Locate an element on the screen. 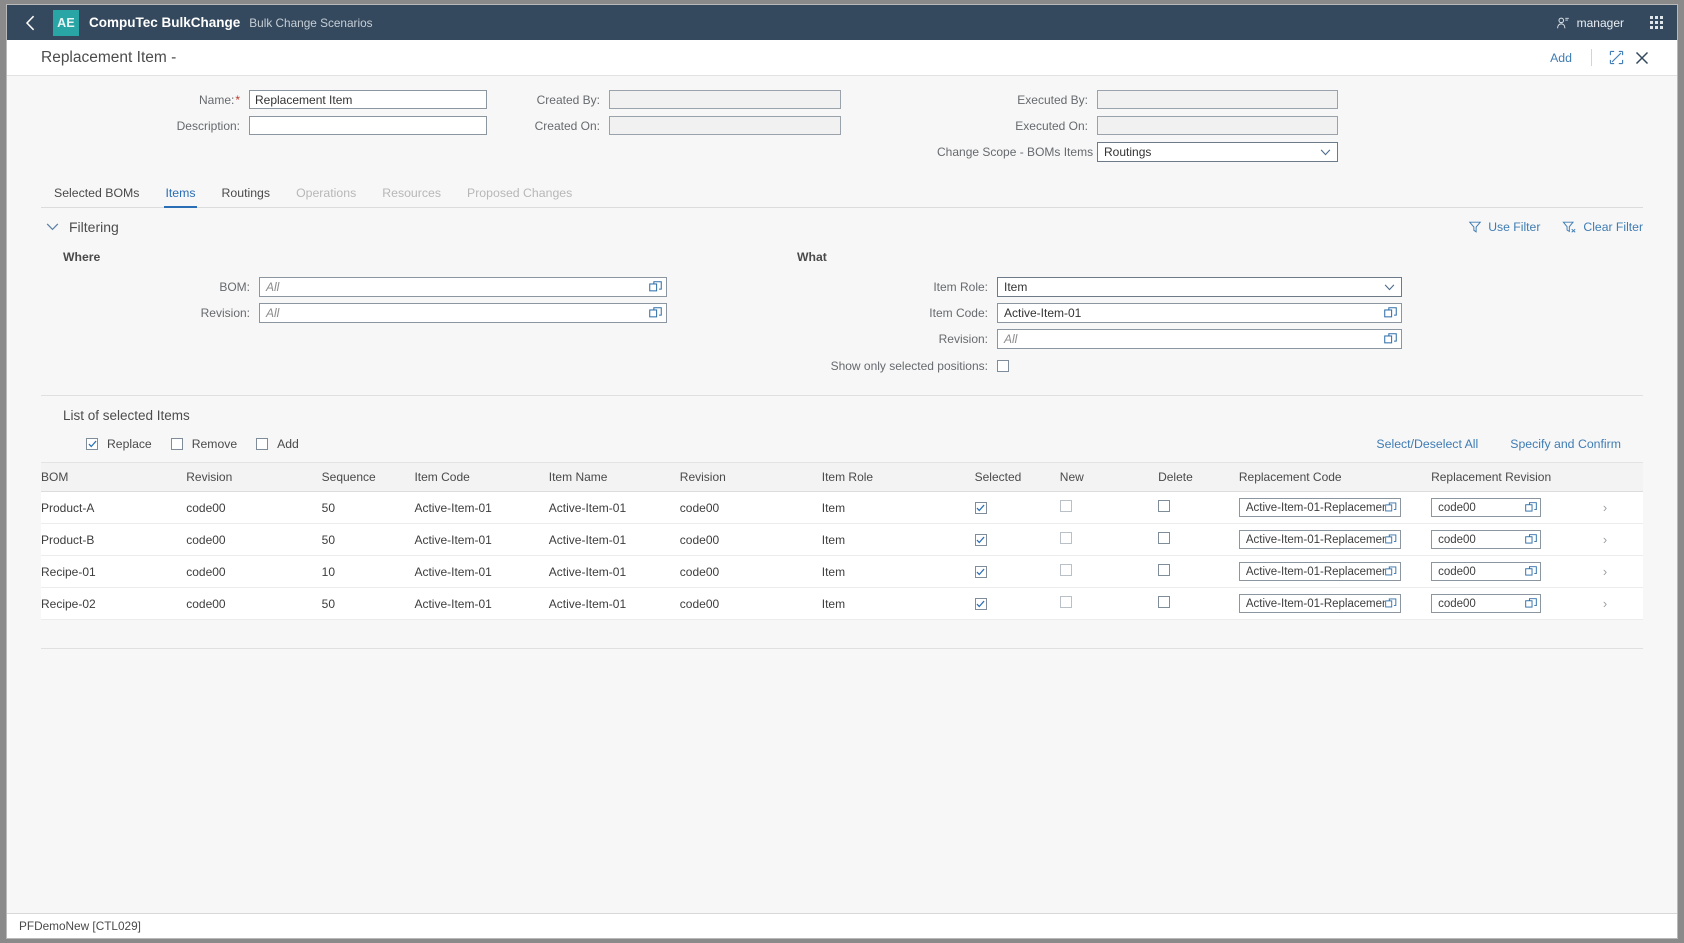 The image size is (1684, 943). th-replacement-code: Replacement Code is located at coordinates (1335, 477).